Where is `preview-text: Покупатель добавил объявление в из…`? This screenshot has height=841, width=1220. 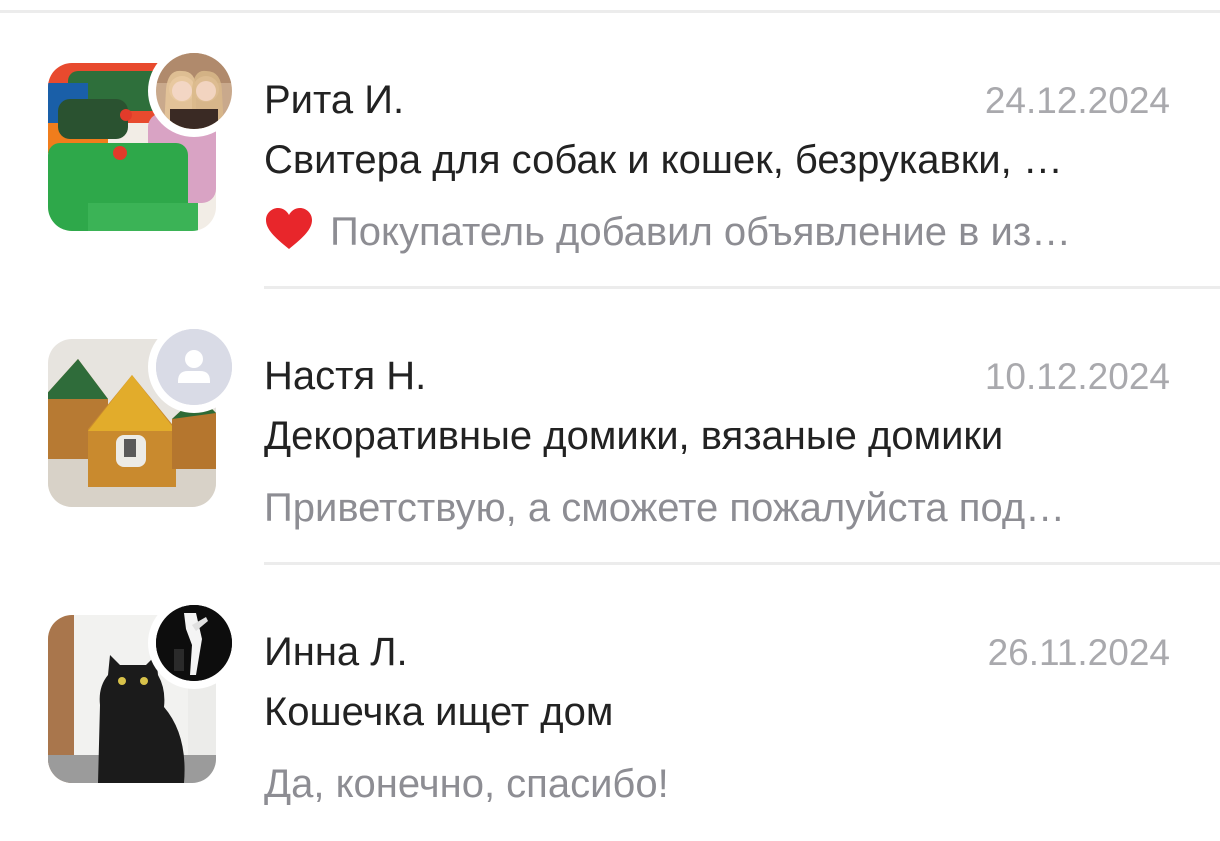 preview-text: Покупатель добавил объявление в из… is located at coordinates (701, 232).